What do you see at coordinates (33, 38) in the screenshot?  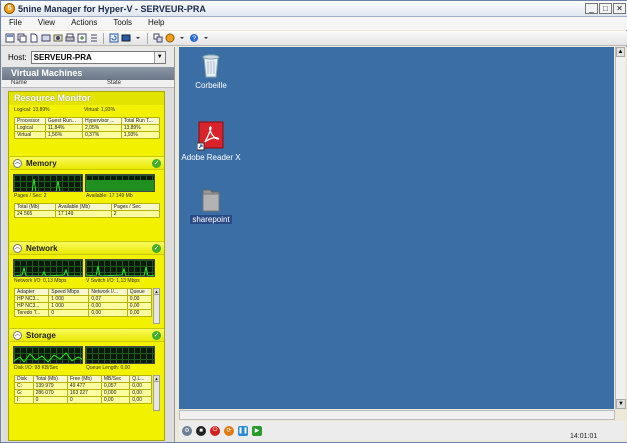 I see `document-icon` at bounding box center [33, 38].